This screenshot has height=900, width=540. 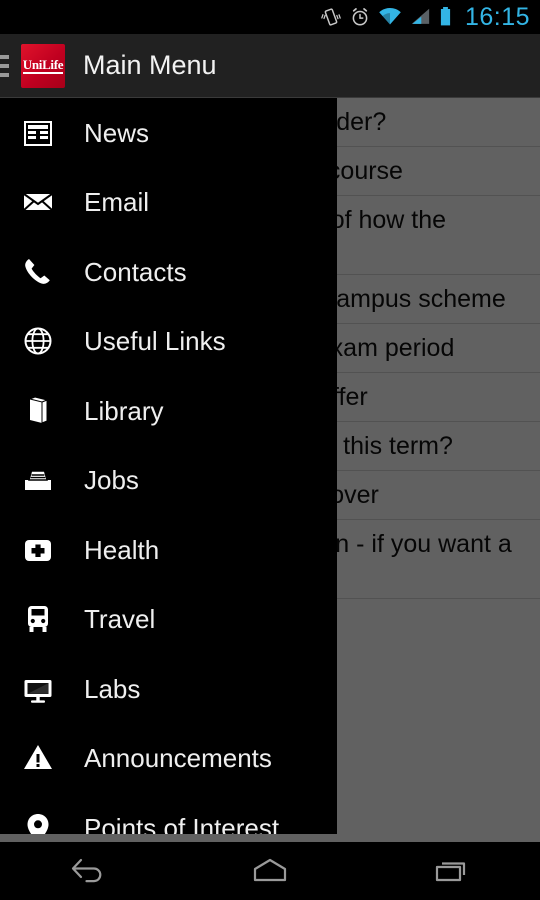 What do you see at coordinates (150, 65) in the screenshot?
I see `page-title: Main Menu` at bounding box center [150, 65].